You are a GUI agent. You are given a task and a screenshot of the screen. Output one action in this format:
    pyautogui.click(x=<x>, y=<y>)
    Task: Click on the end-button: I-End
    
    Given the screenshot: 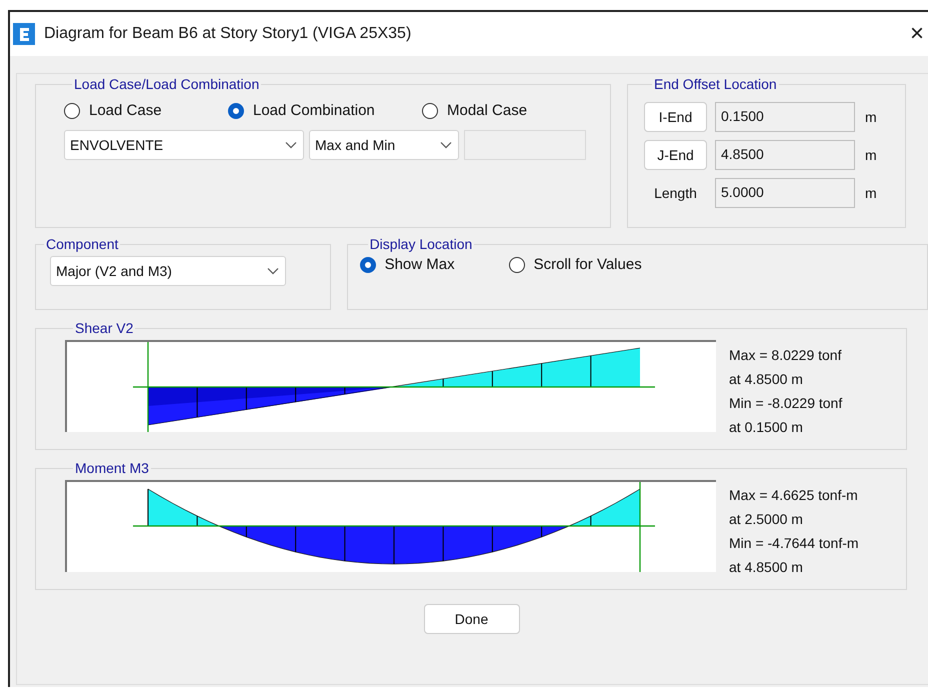 What is the action you would take?
    pyautogui.click(x=675, y=117)
    